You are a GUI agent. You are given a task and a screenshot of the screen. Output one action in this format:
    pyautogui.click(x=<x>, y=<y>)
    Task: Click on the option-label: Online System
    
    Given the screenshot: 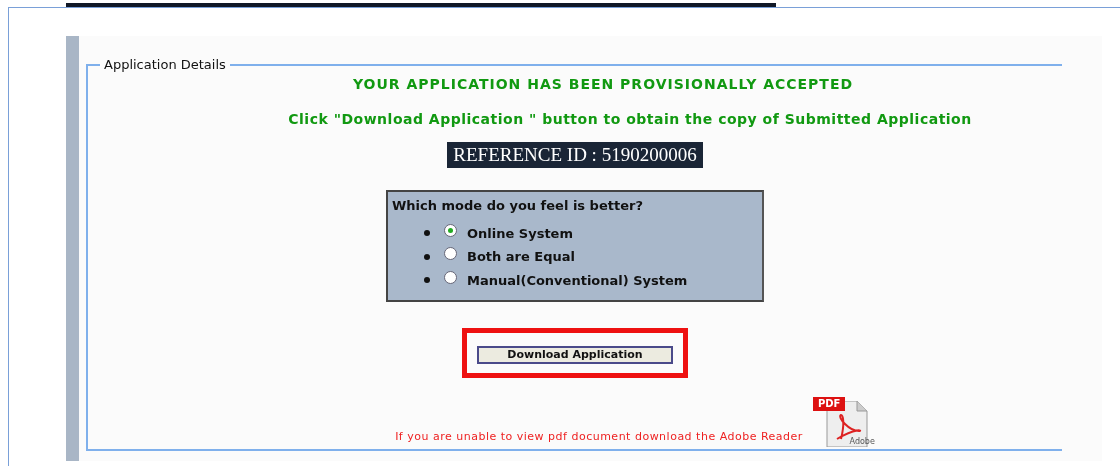 What is the action you would take?
    pyautogui.click(x=520, y=233)
    